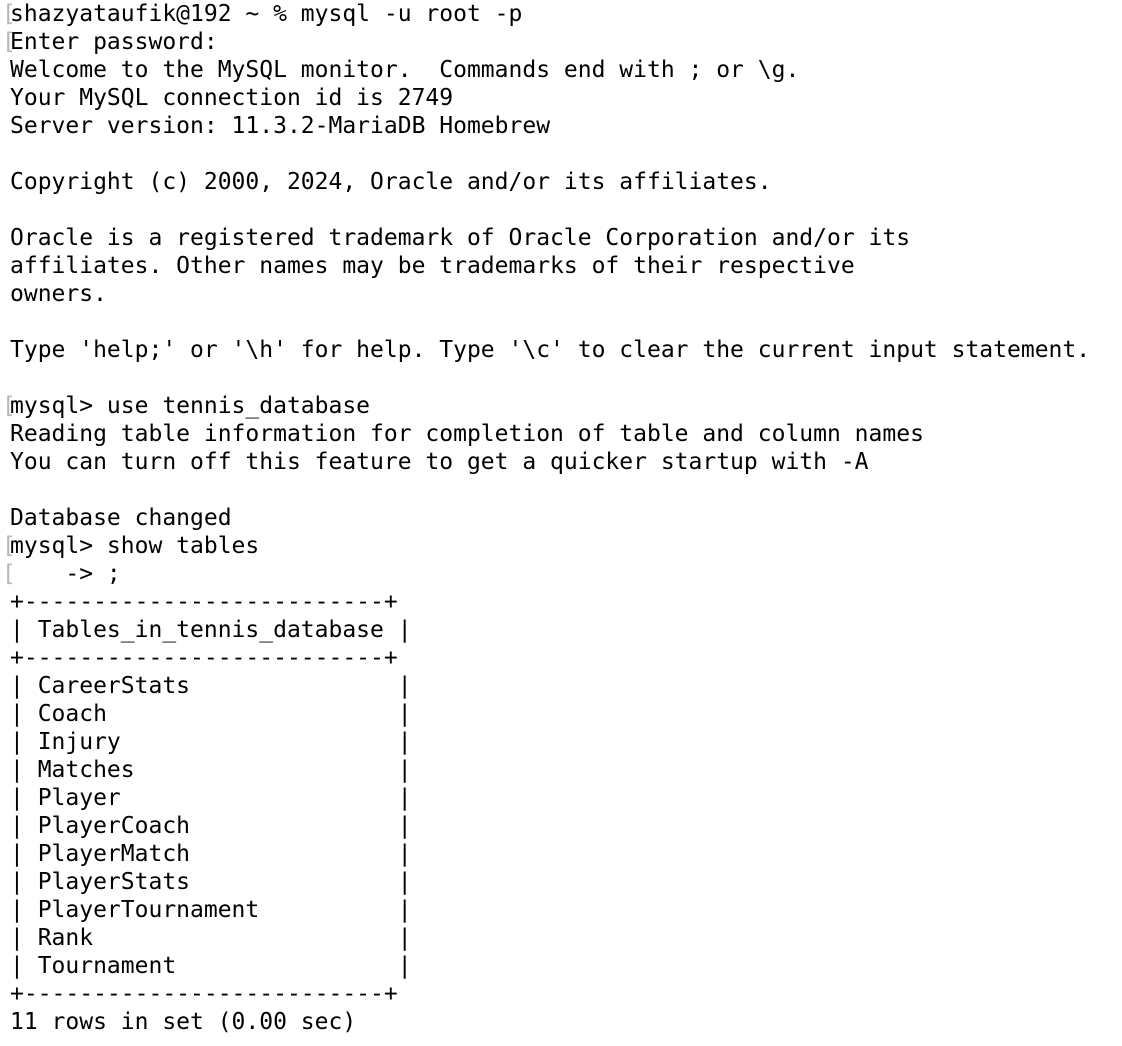  Describe the element at coordinates (560, 42) in the screenshot. I see `terminal-line-output: [Enter password:` at that location.